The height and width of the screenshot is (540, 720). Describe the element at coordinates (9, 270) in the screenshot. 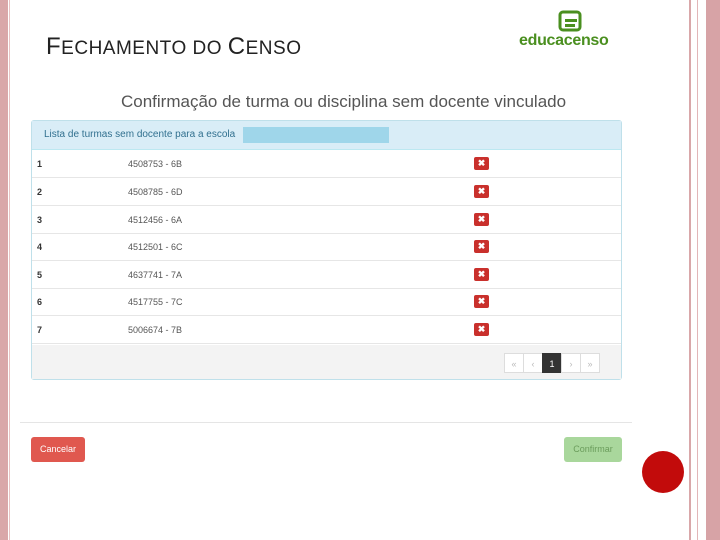

I see `left-border-line` at that location.